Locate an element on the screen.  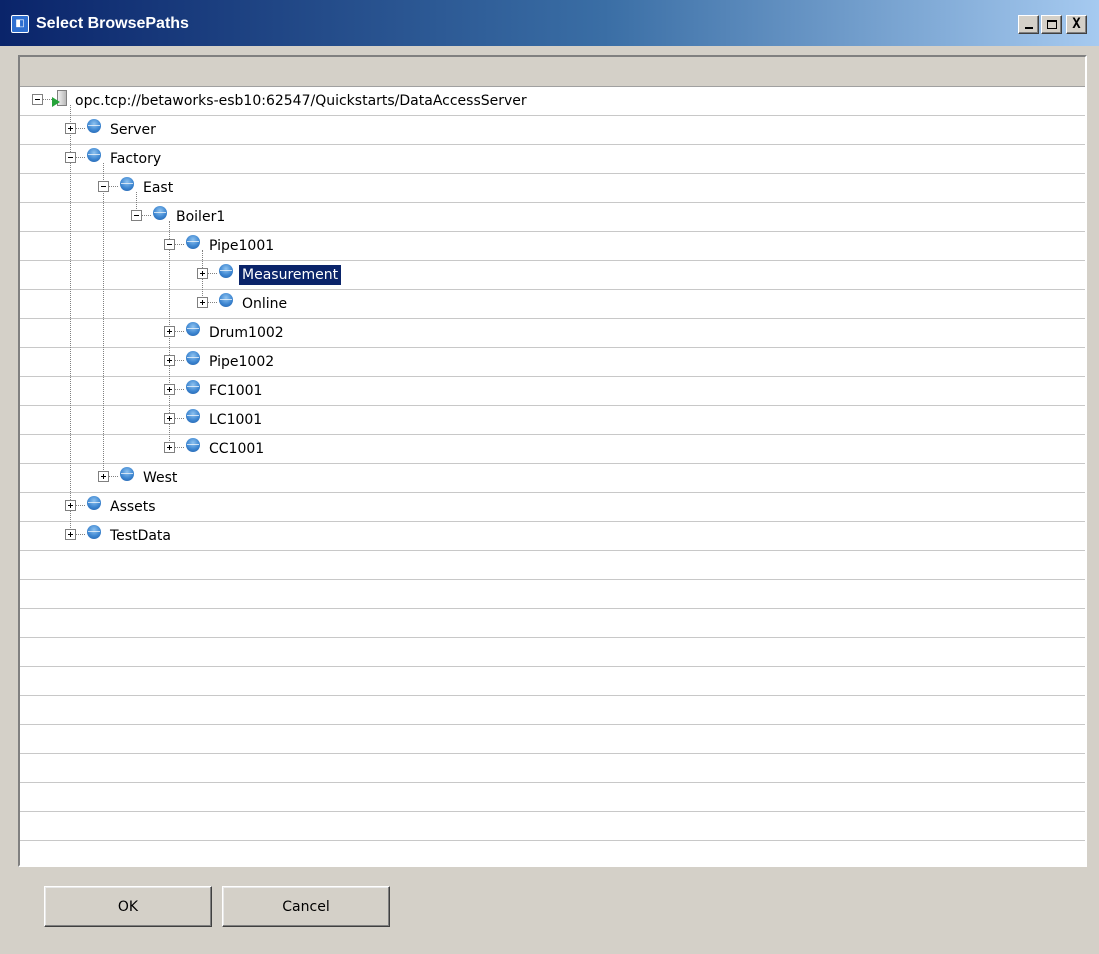
minimize-icon is located at coordinates (1028, 28).